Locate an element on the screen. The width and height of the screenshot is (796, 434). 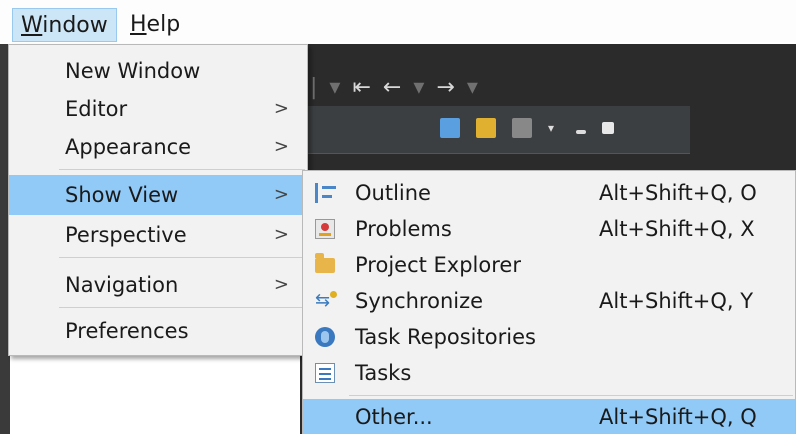
problems-icon is located at coordinates (325, 229).